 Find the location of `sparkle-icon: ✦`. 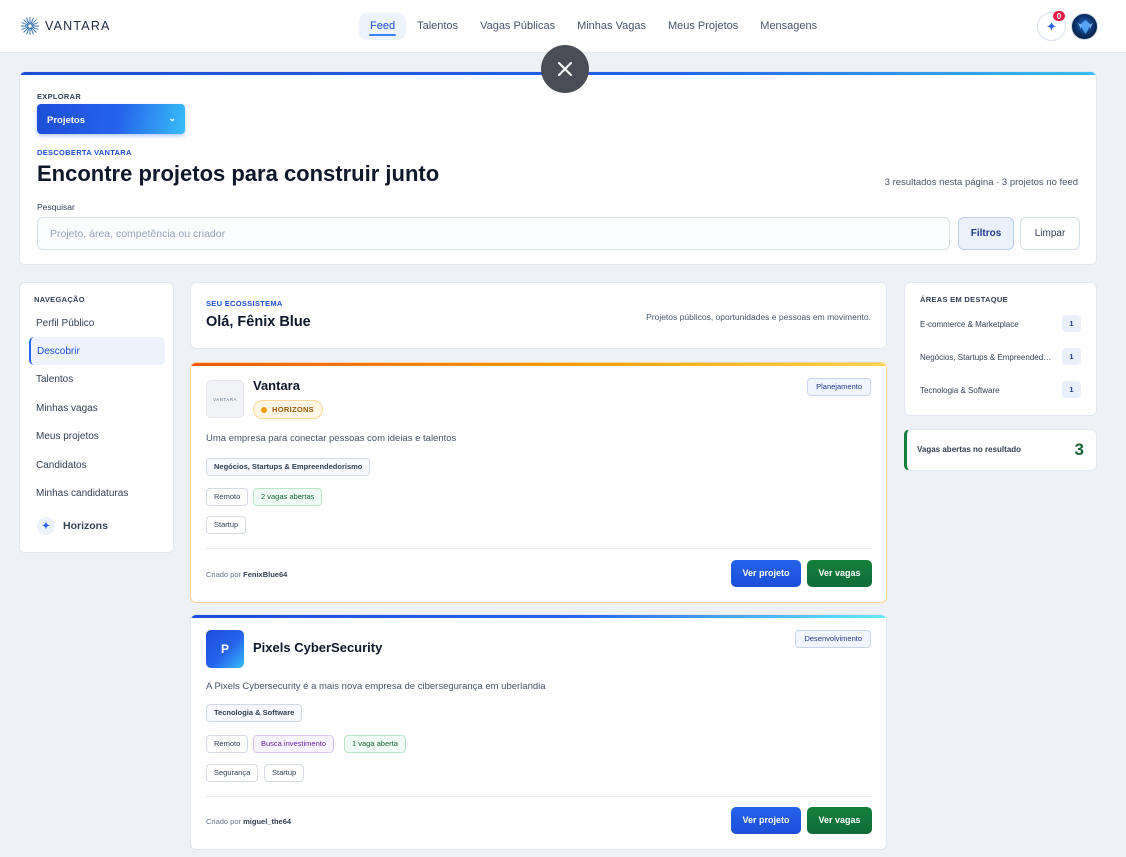

sparkle-icon: ✦ is located at coordinates (46, 526).